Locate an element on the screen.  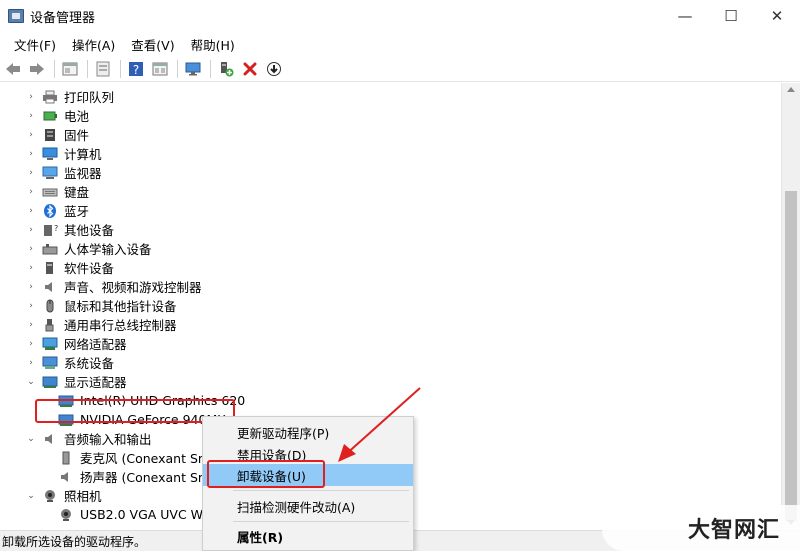
tree-item-label: 打印队列 is located at coordinates (89, 97).